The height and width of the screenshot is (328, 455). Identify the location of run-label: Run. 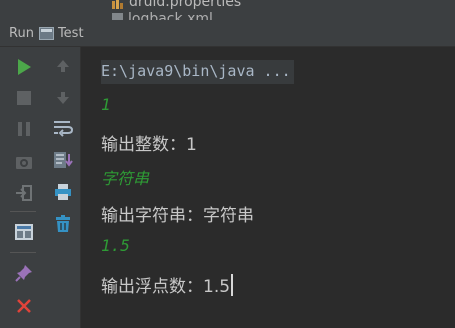
(21, 33).